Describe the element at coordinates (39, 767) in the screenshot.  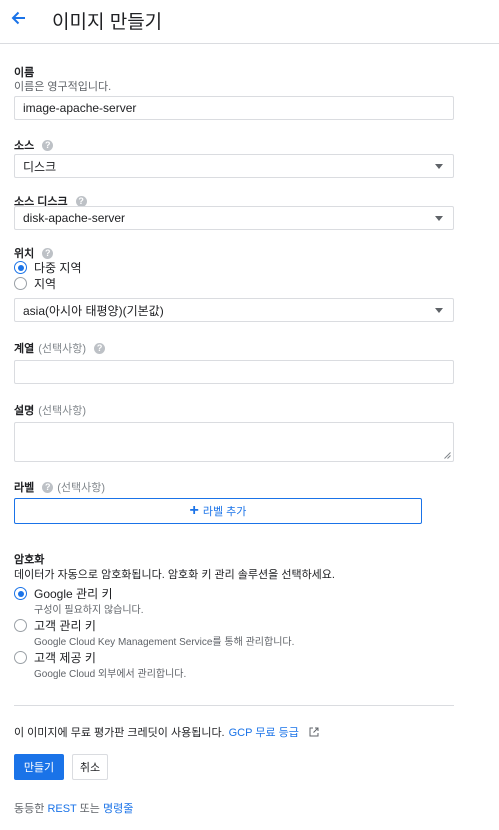
I see `create-button: 만들기` at that location.